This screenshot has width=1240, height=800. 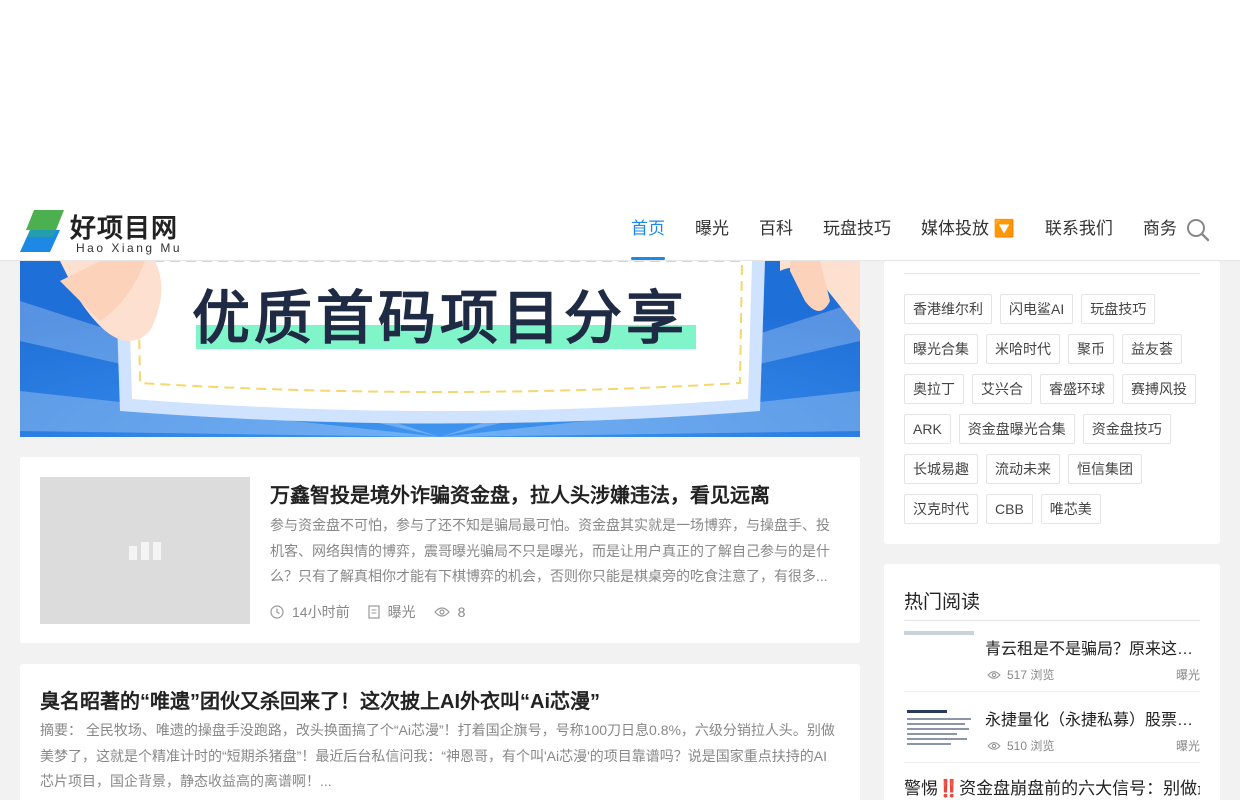 What do you see at coordinates (1198, 230) in the screenshot?
I see `search-icon` at bounding box center [1198, 230].